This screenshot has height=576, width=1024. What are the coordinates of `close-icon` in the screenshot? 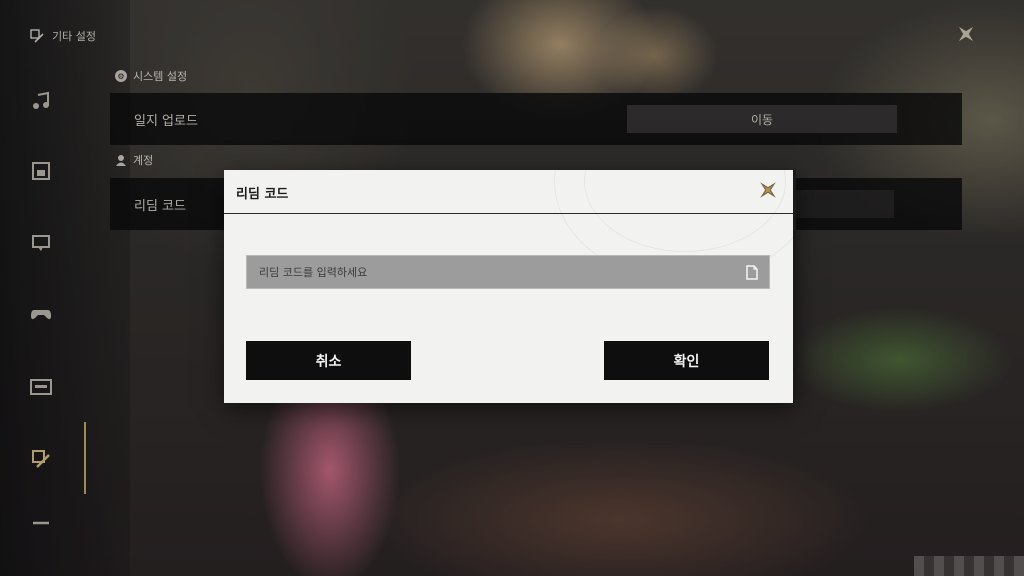 It's located at (768, 190).